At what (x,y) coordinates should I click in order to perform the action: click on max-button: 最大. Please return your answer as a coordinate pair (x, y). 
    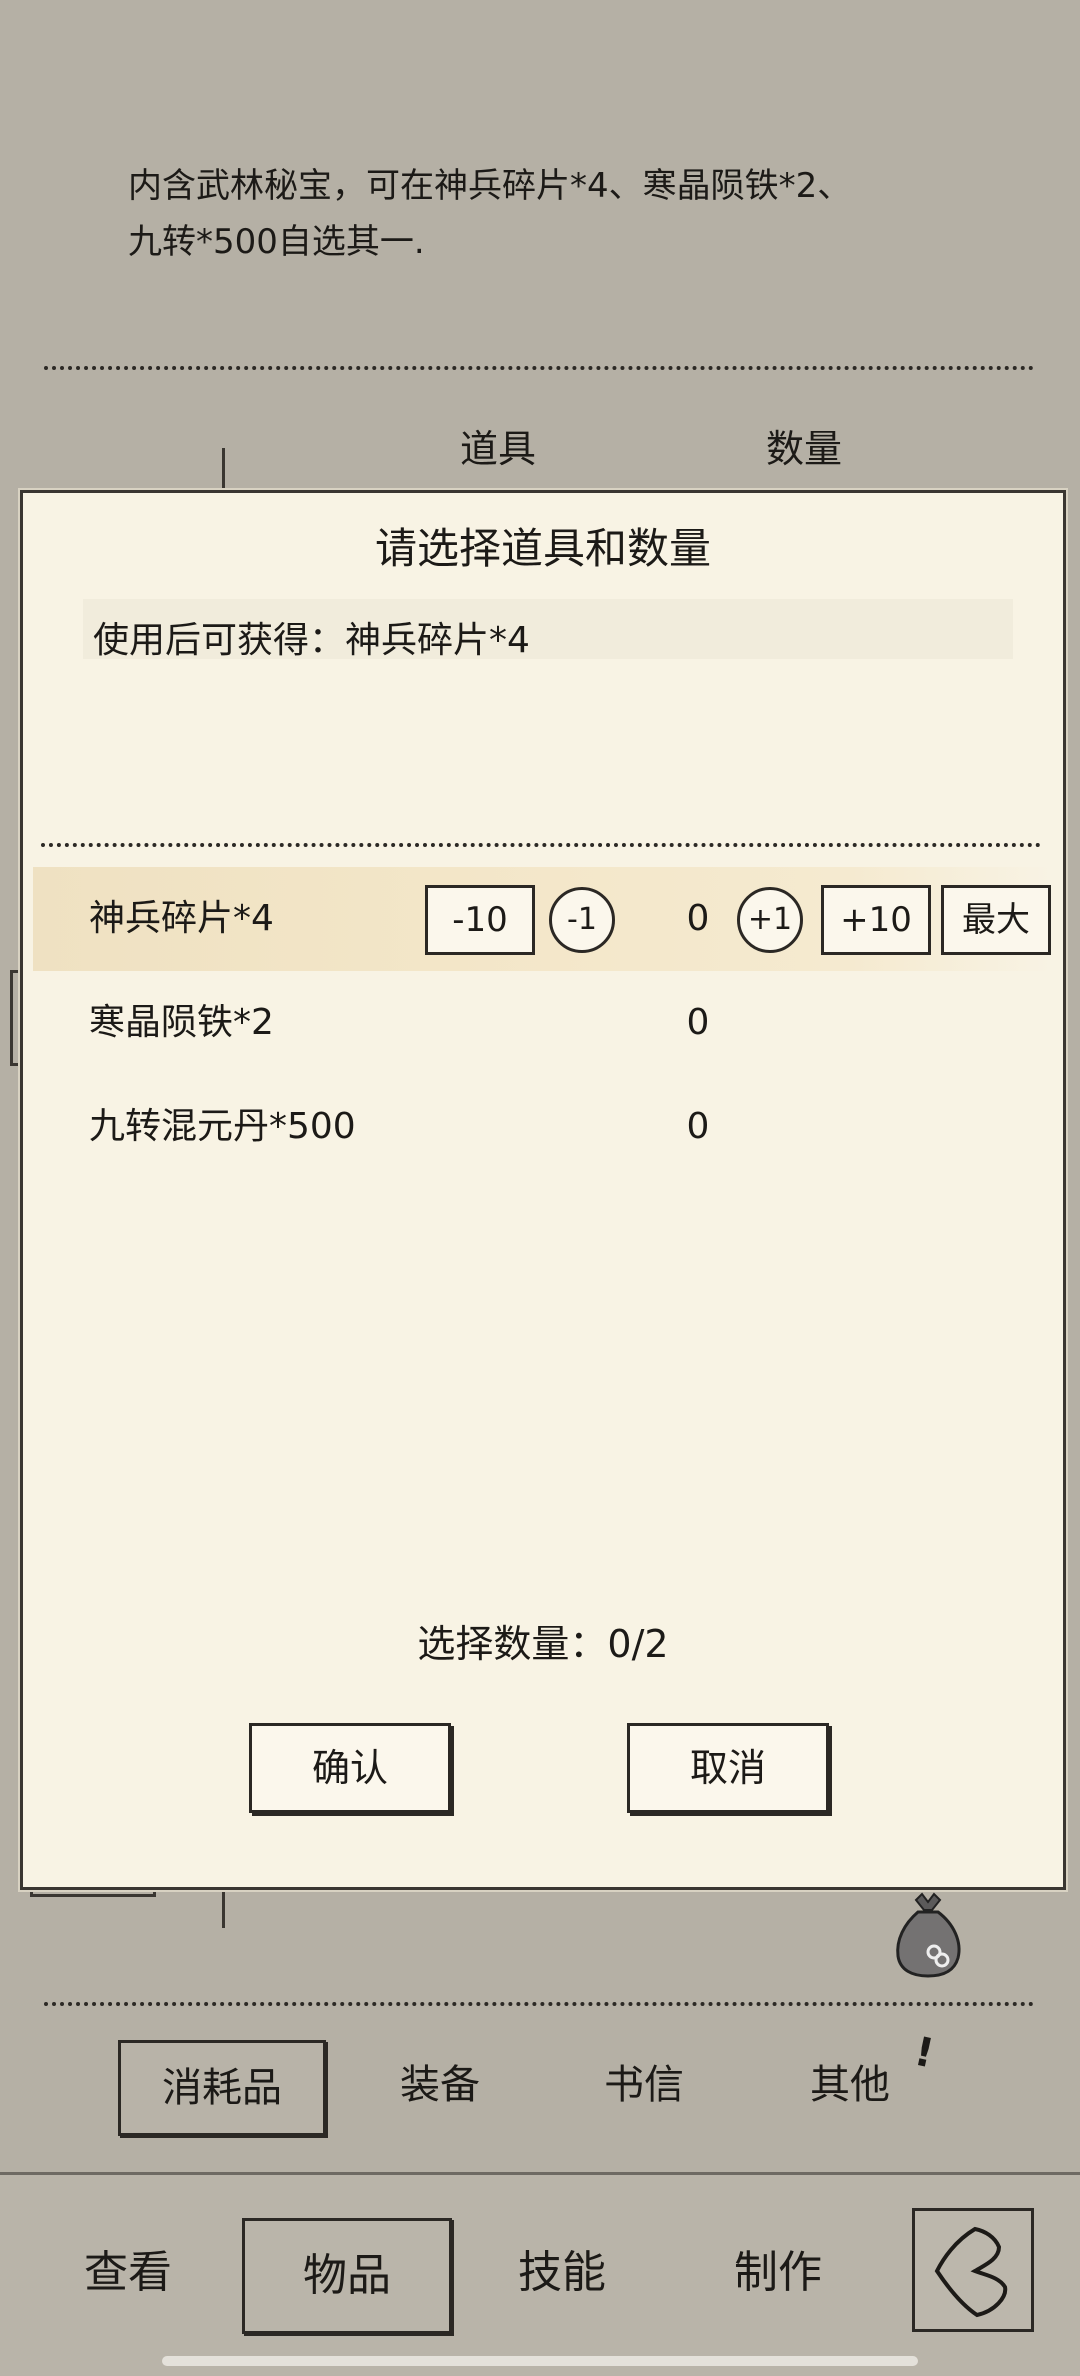
    Looking at the image, I should click on (996, 920).